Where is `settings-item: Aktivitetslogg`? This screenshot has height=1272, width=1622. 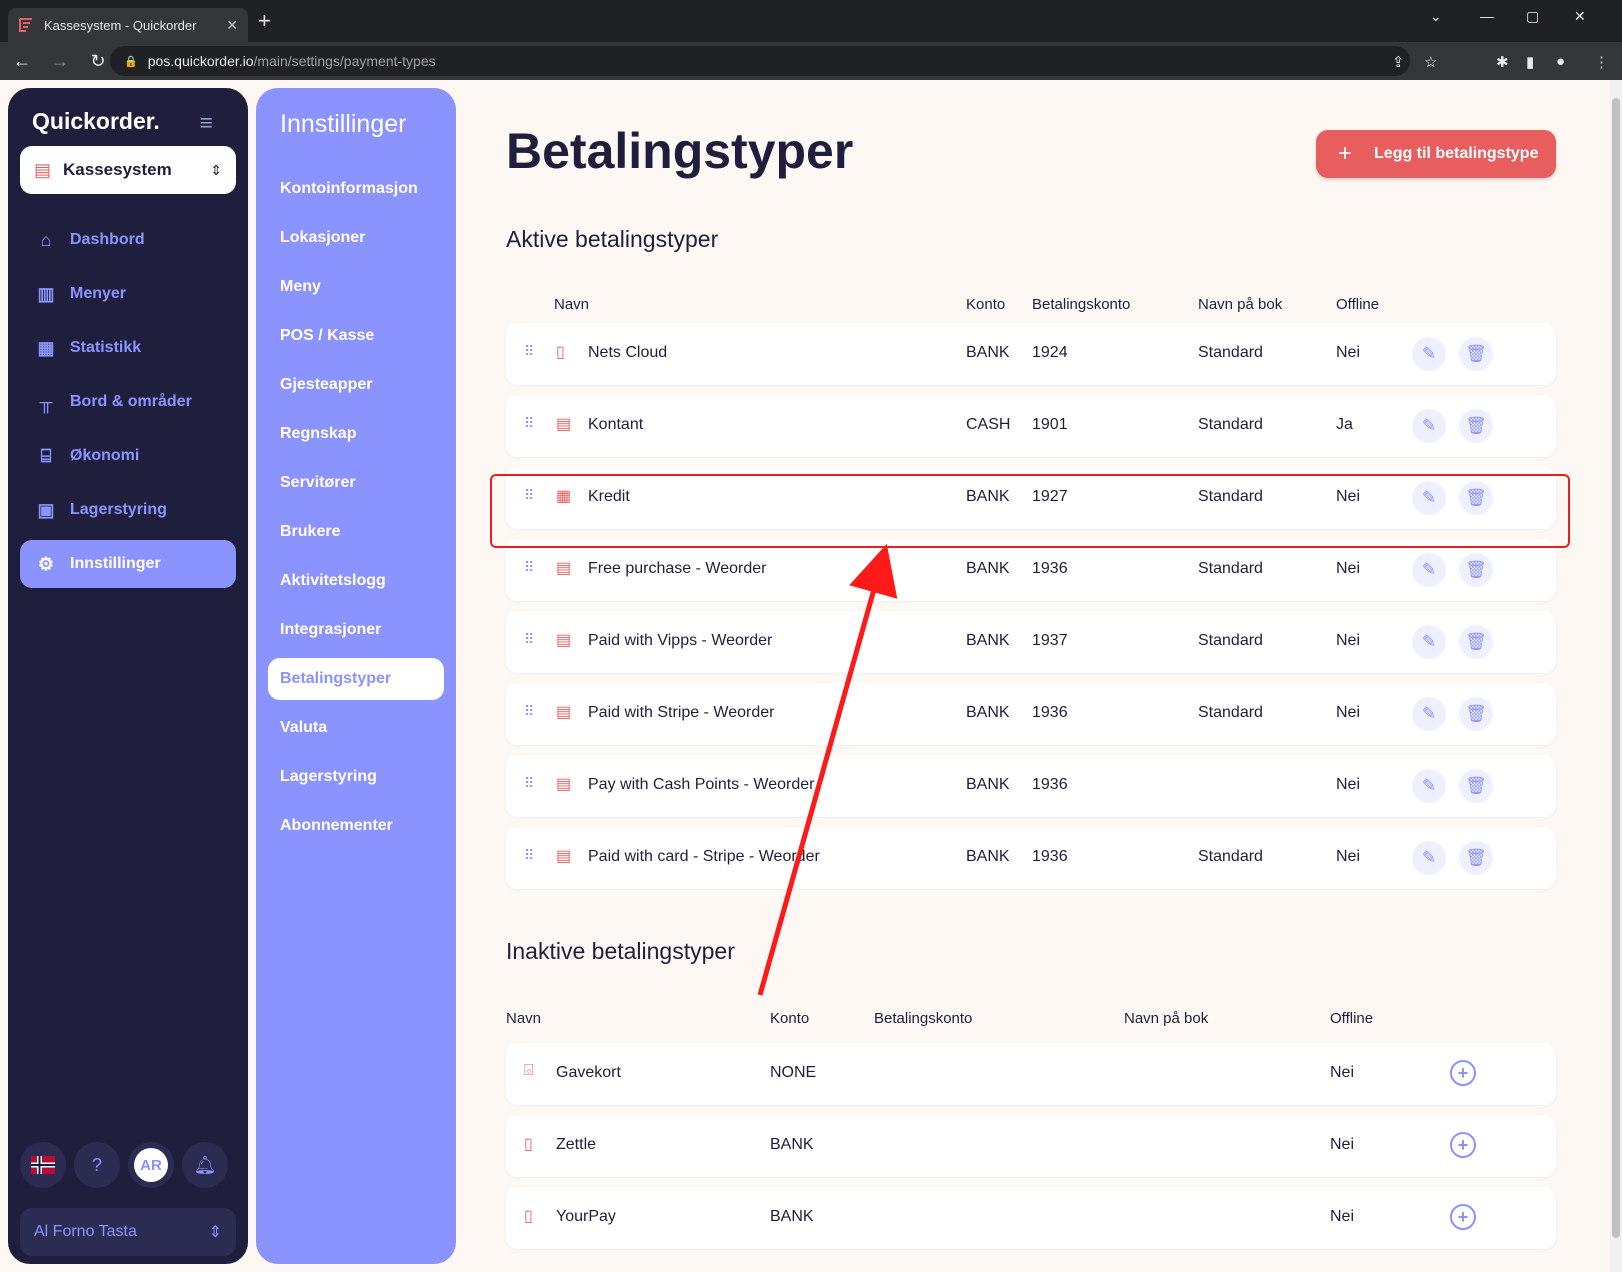
settings-item: Aktivitetslogg is located at coordinates (356, 581).